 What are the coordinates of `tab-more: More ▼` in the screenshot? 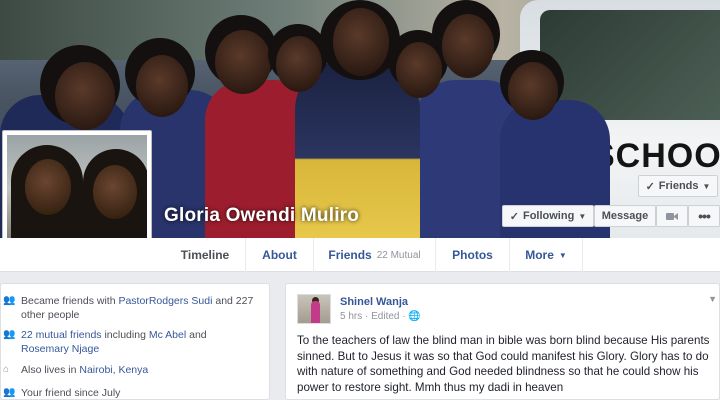 It's located at (546, 255).